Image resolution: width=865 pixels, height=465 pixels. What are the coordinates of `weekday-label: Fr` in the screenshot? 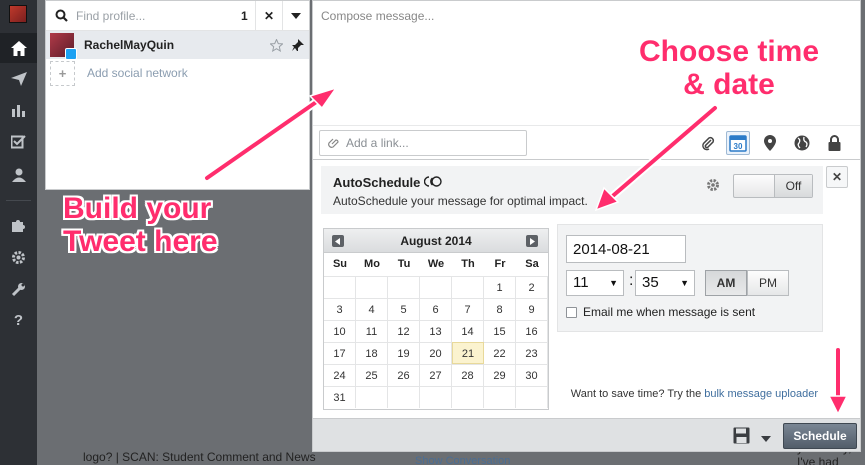 It's located at (500, 264).